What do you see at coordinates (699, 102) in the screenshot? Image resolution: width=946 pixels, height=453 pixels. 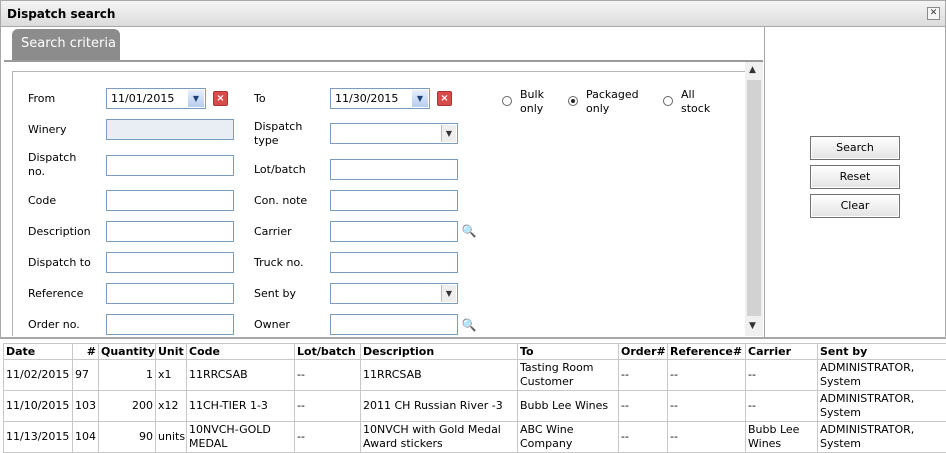 I see `all-stock-label: All stock` at bounding box center [699, 102].